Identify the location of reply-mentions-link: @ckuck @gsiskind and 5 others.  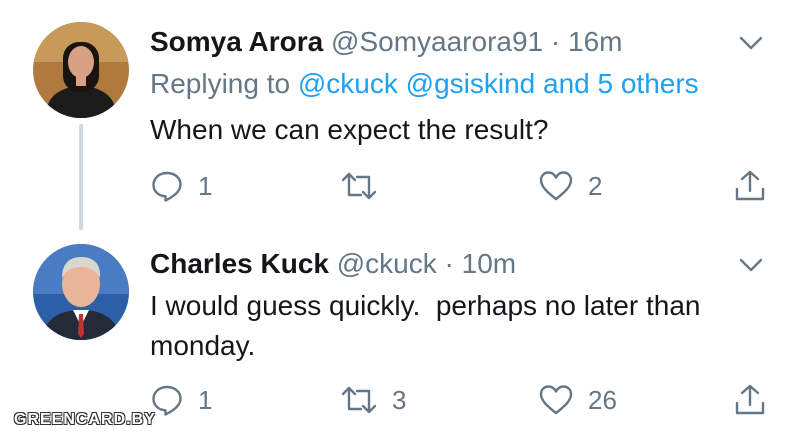
(498, 83).